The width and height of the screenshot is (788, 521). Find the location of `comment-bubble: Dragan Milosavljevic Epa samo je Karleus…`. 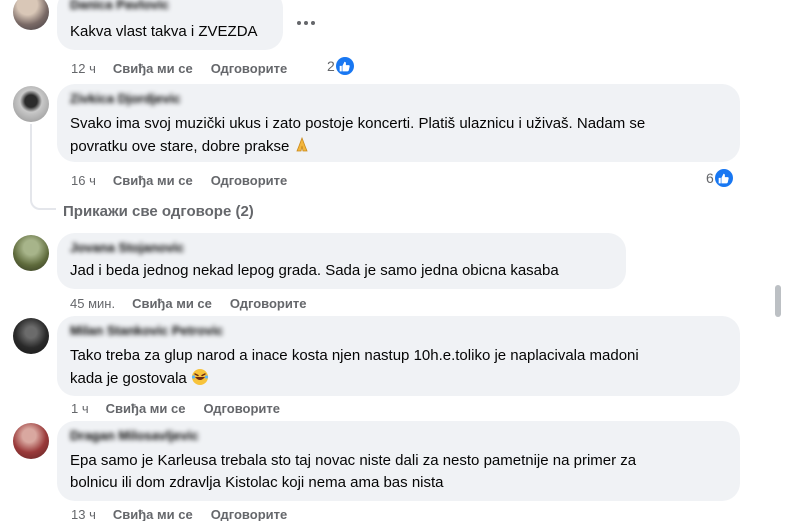

comment-bubble: Dragan Milosavljevic Epa samo je Karleus… is located at coordinates (398, 461).